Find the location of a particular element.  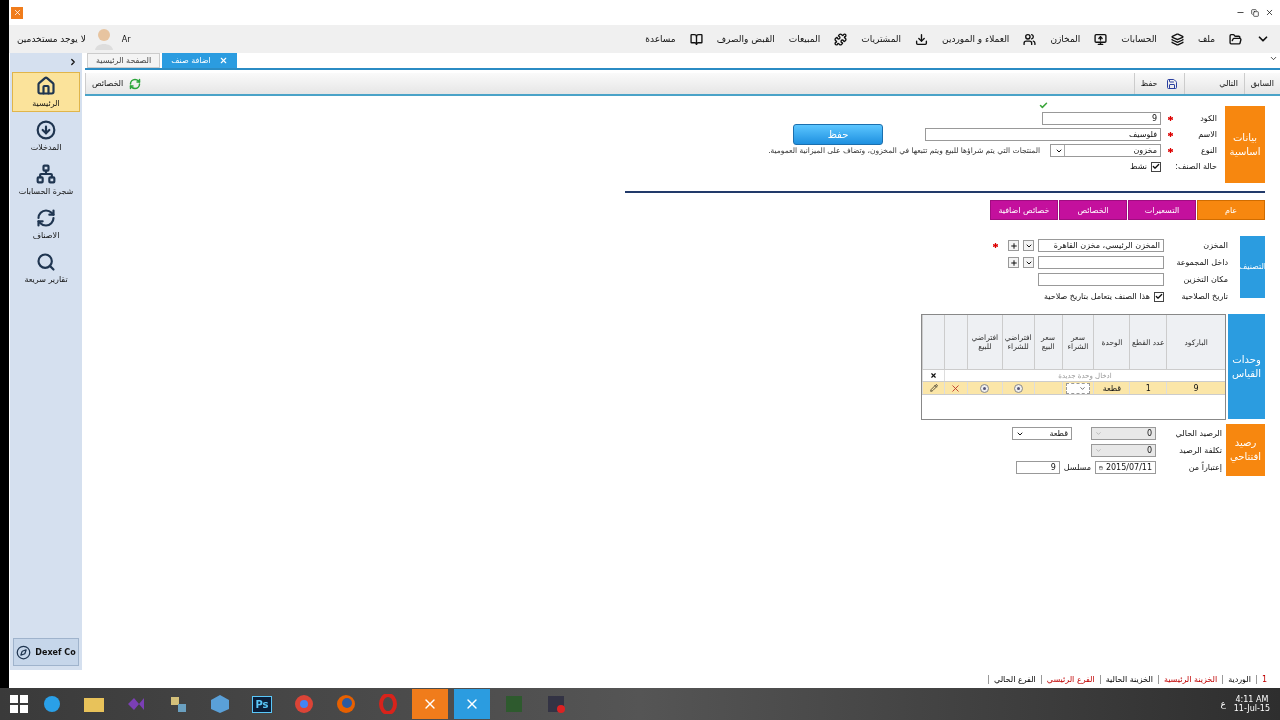

folder-icon is located at coordinates (94, 704).